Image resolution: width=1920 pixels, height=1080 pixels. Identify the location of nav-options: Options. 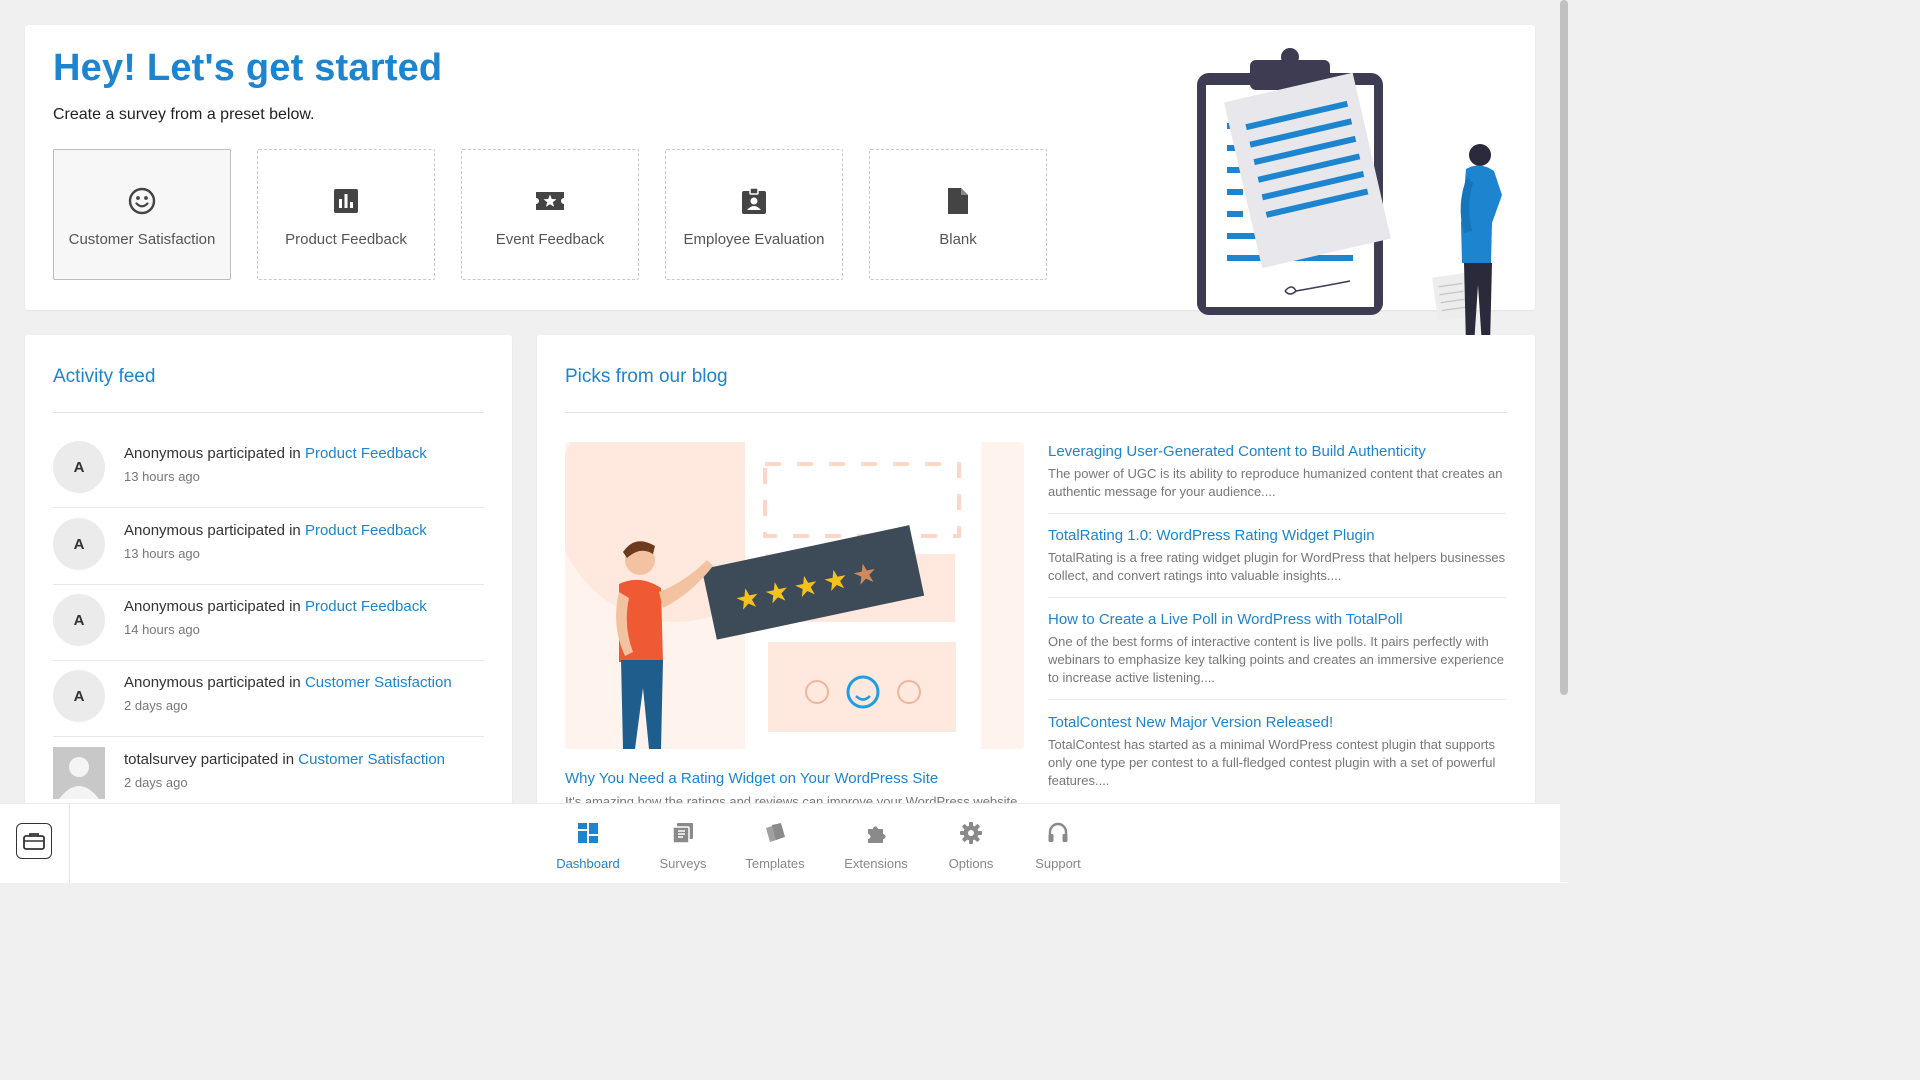
(971, 845).